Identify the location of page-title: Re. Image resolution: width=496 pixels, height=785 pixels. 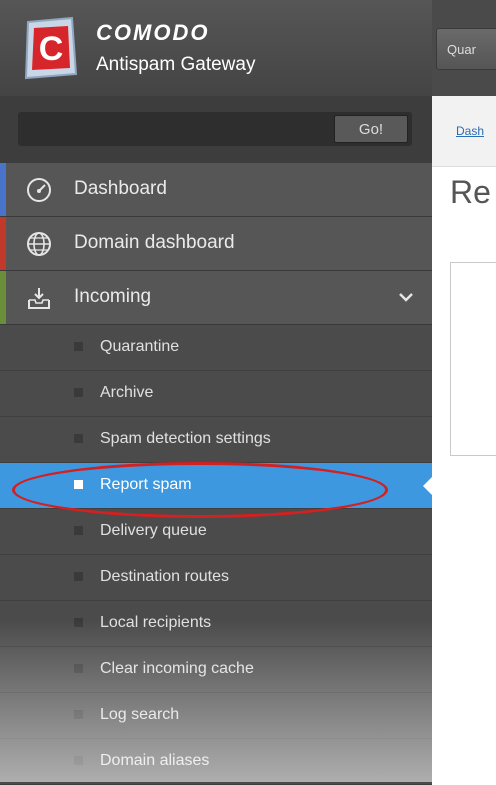
(470, 192).